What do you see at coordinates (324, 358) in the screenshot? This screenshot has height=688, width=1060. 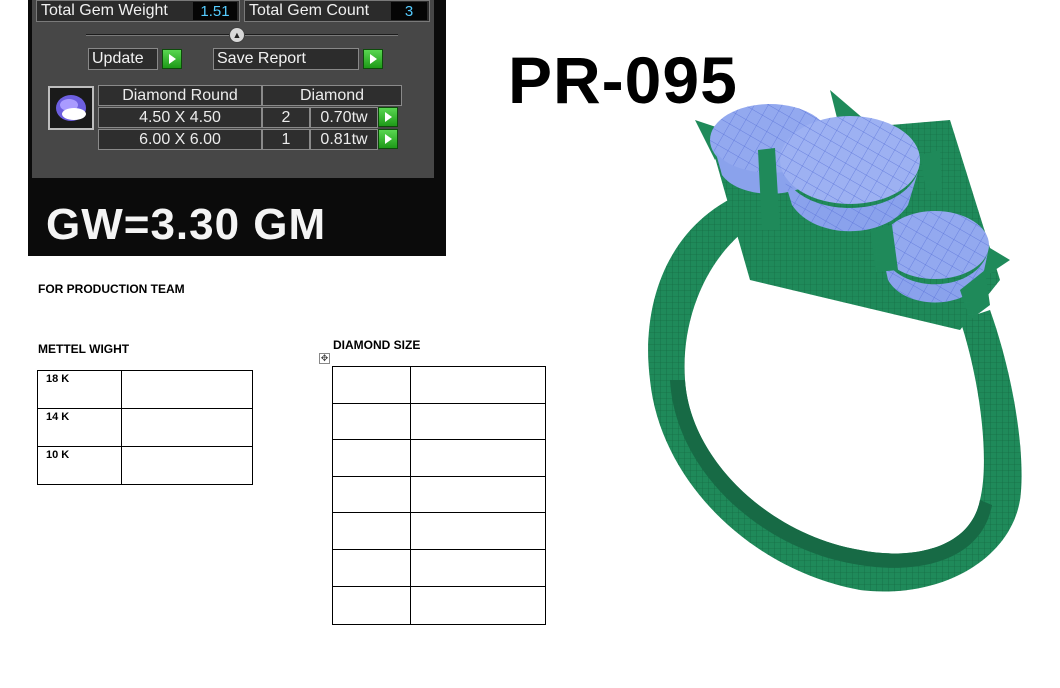 I see `table-move-handle-icon: ✥` at bounding box center [324, 358].